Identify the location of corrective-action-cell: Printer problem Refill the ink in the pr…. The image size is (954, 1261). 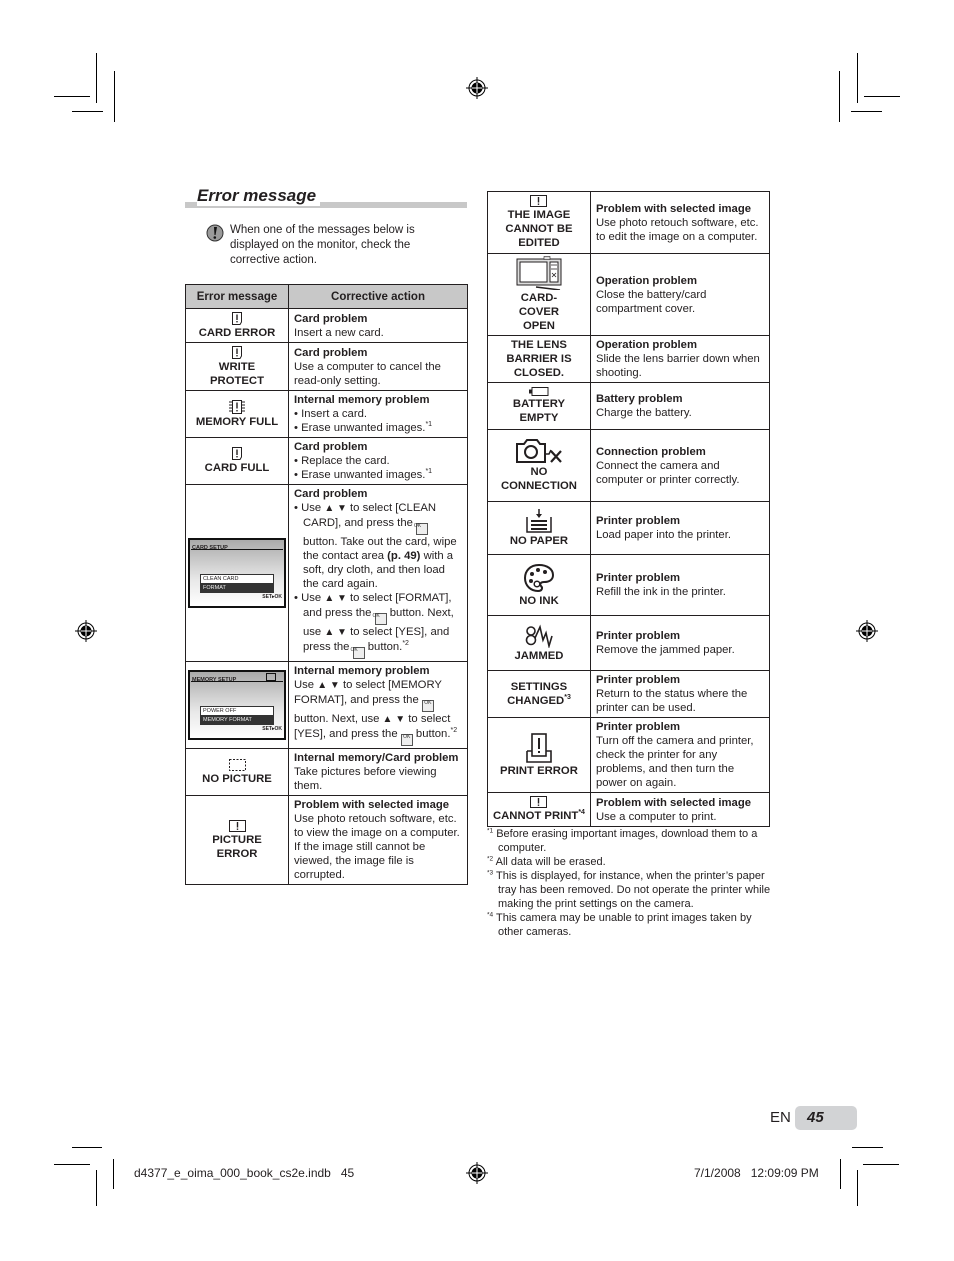
(680, 585).